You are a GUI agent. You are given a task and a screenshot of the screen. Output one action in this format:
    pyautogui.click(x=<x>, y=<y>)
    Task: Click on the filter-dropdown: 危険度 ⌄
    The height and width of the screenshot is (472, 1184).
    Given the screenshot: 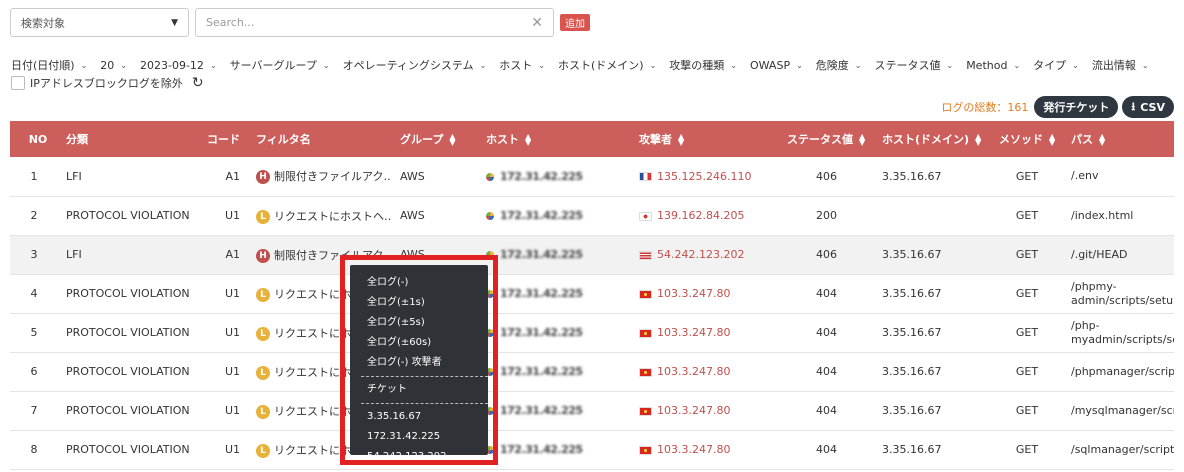 What is the action you would take?
    pyautogui.click(x=839, y=65)
    